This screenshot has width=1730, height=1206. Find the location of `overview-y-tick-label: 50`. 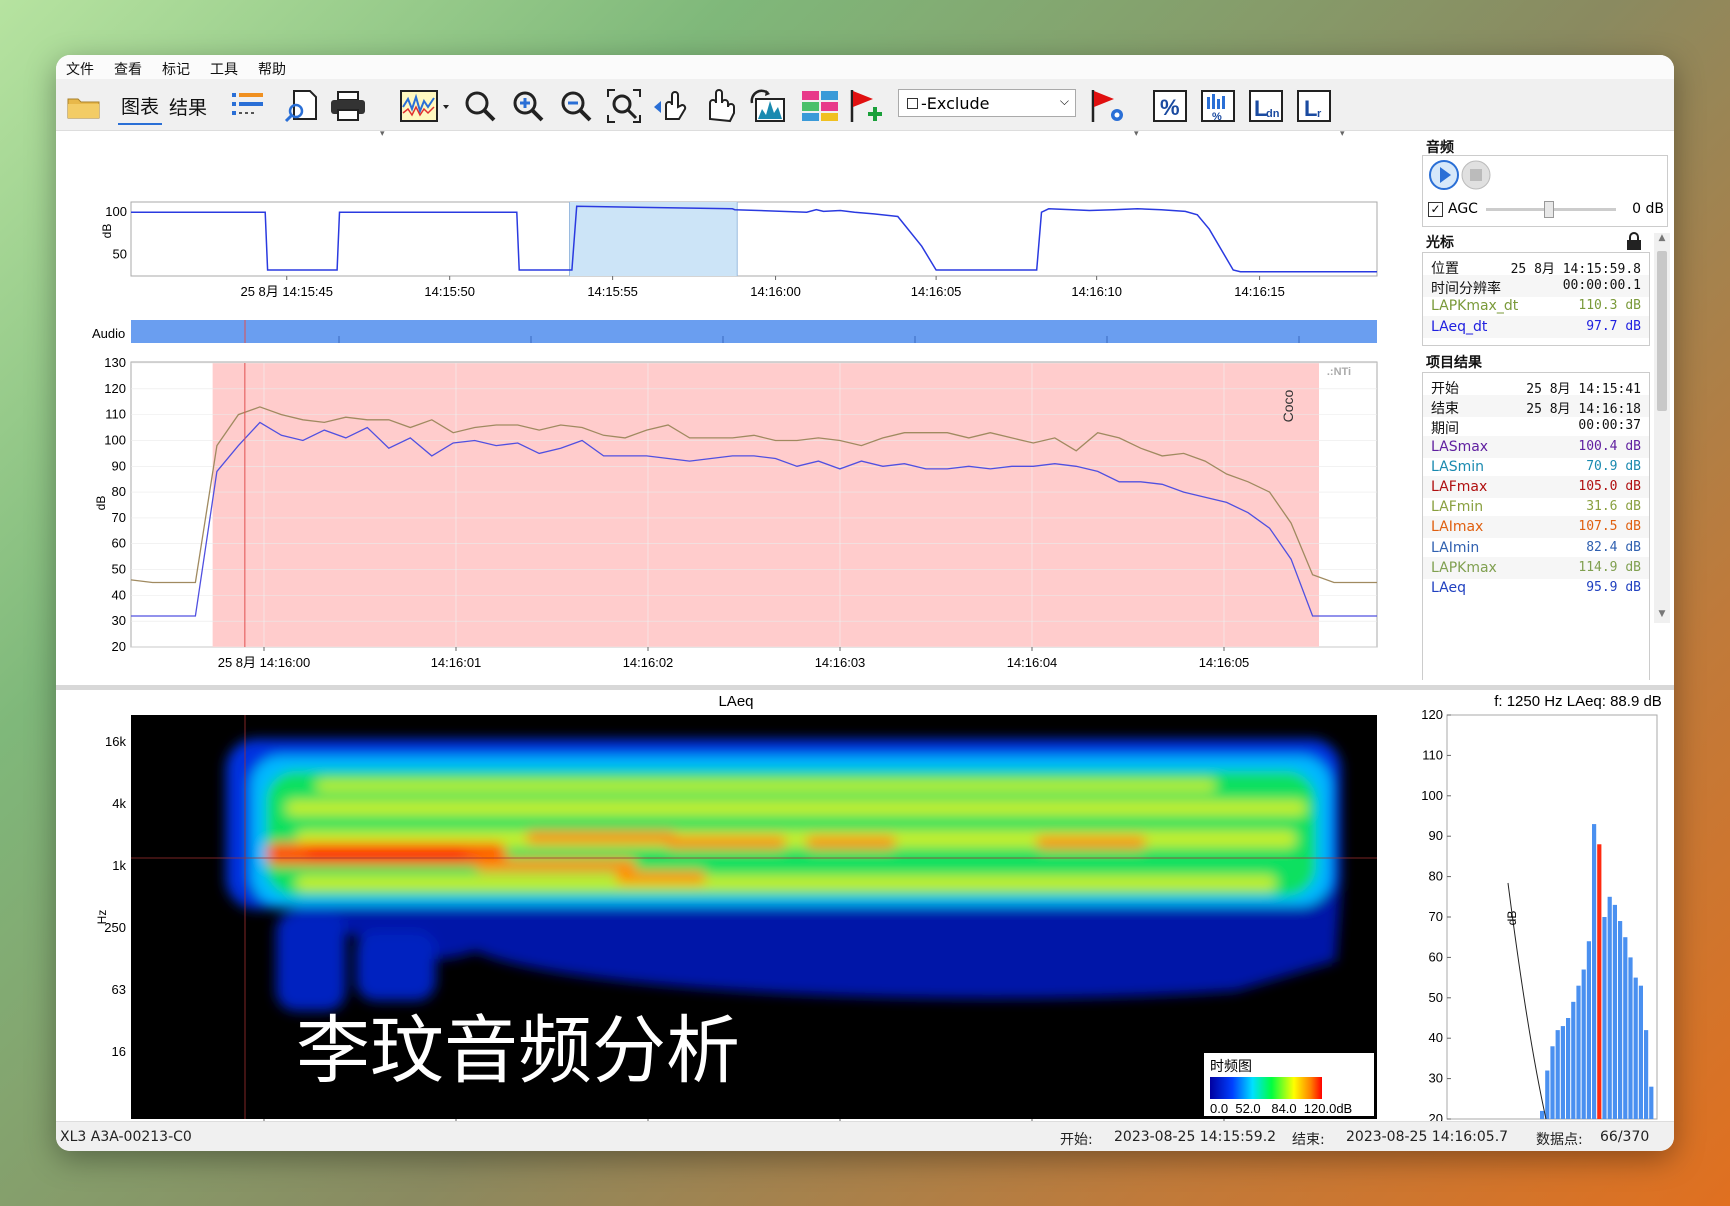

overview-y-tick-label: 50 is located at coordinates (120, 254).